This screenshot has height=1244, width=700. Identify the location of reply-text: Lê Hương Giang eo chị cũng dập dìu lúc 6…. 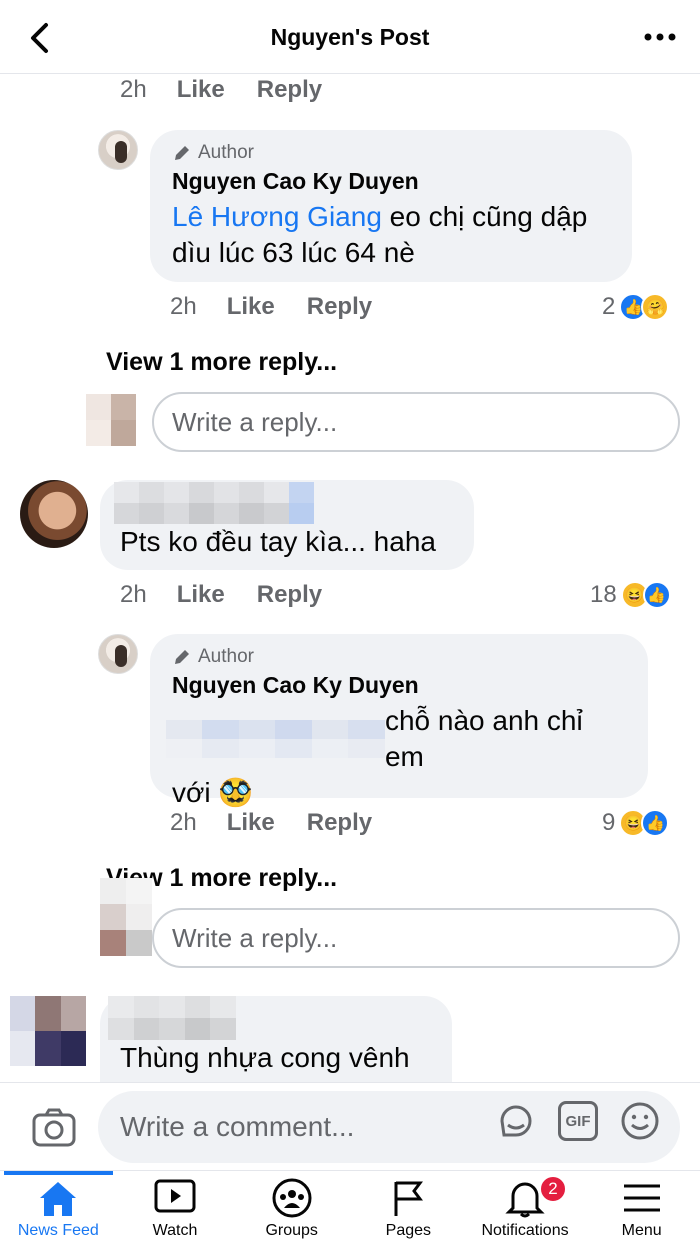
(391, 235).